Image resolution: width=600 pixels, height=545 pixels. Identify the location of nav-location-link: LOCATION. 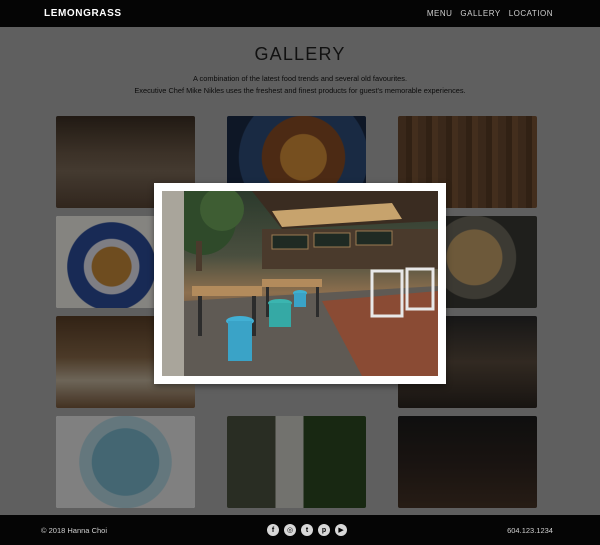
(531, 13).